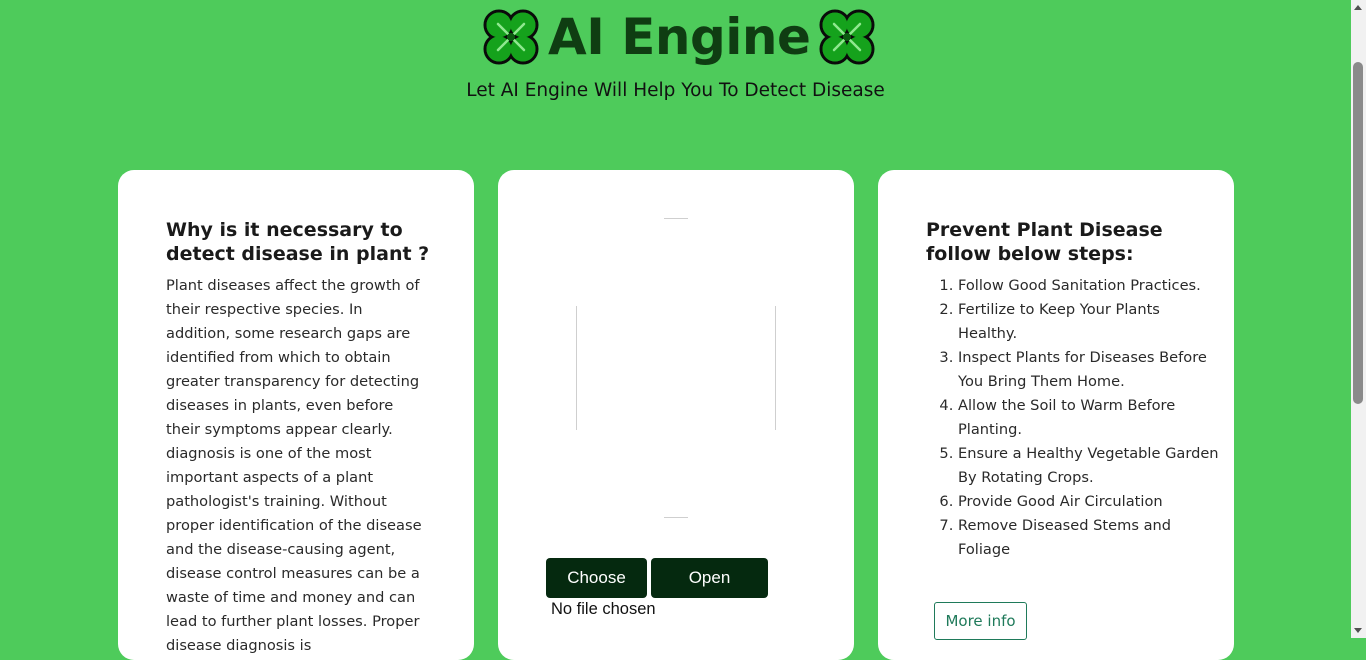 This screenshot has width=1366, height=660. Describe the element at coordinates (676, 218) in the screenshot. I see `preview-frame-top` at that location.